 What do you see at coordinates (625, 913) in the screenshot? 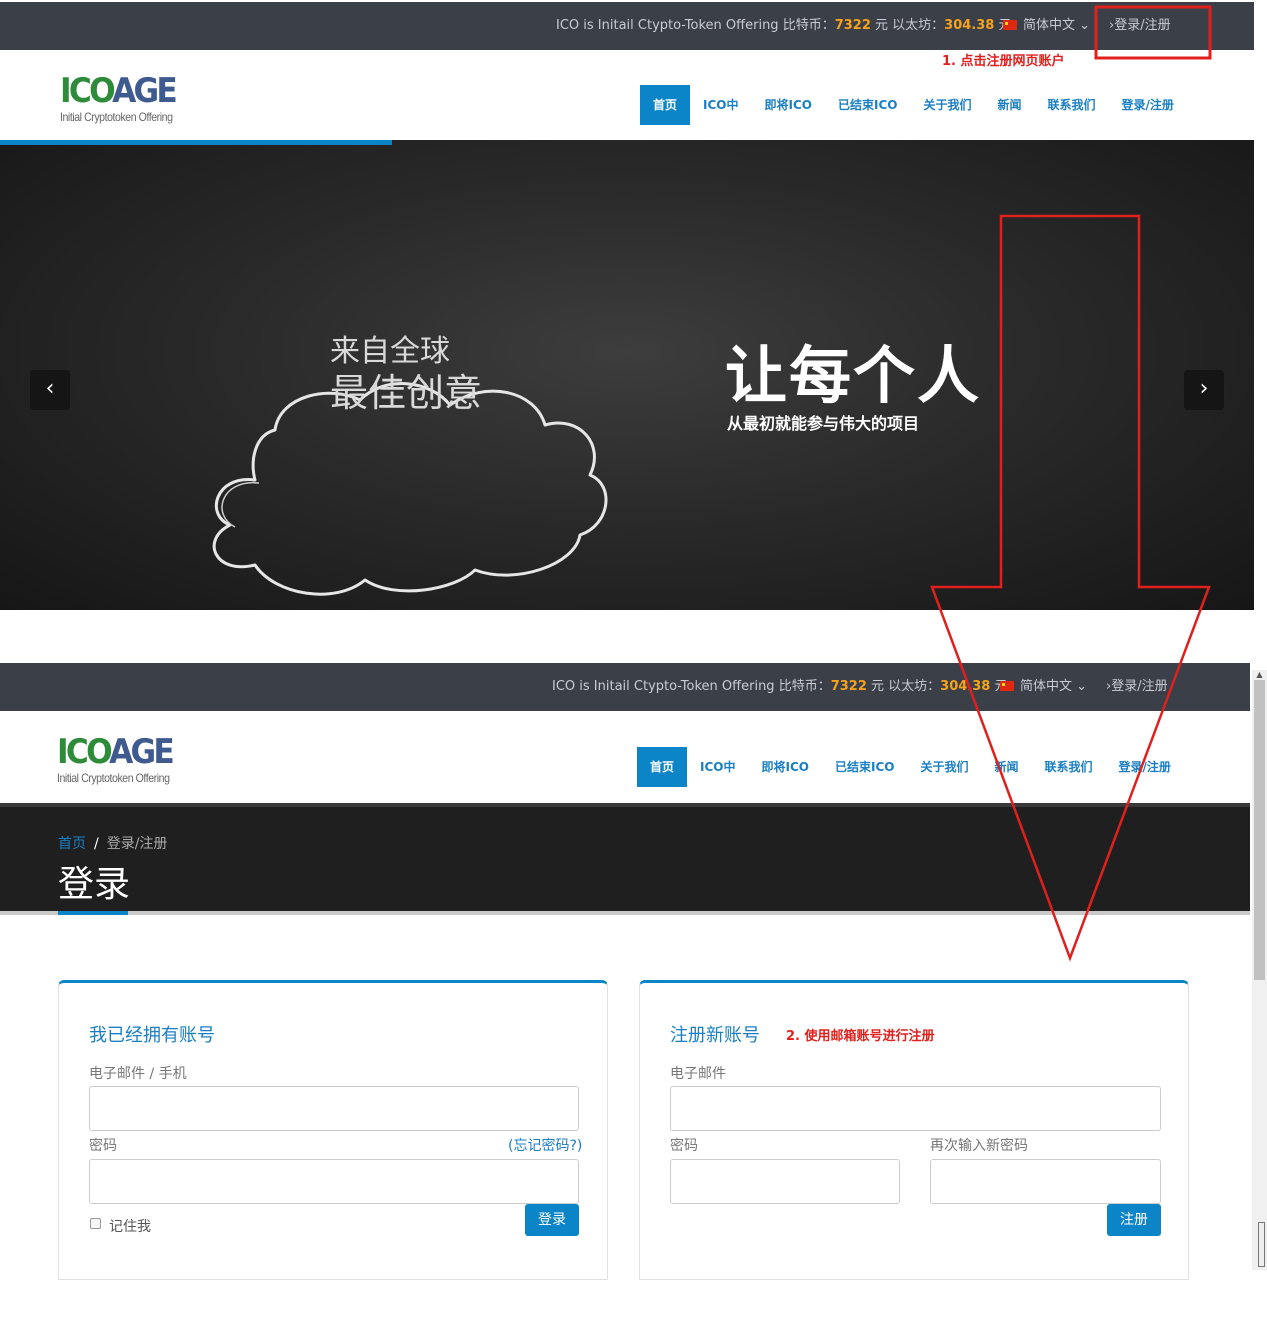
I see `page-header-divider` at bounding box center [625, 913].